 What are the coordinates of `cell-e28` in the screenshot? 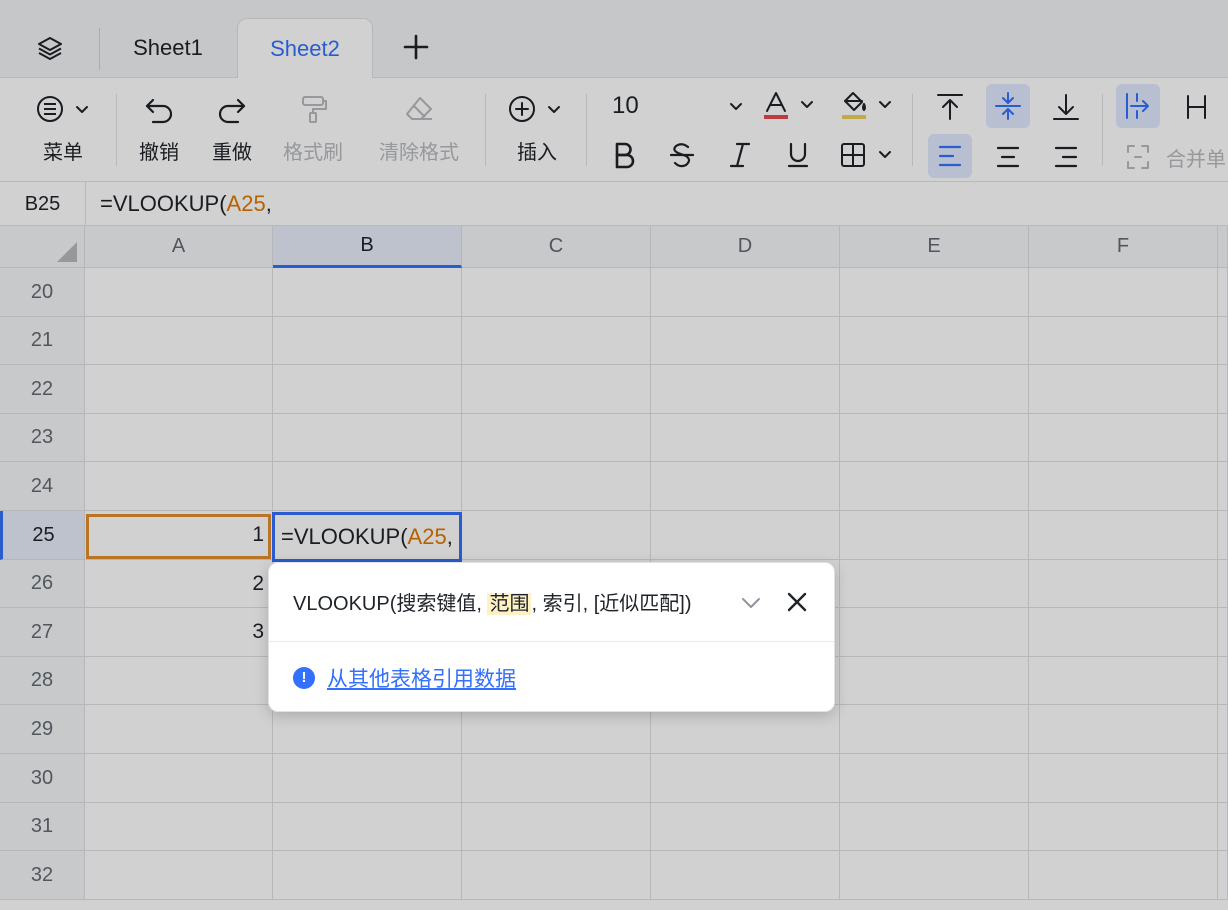 It's located at (934, 681).